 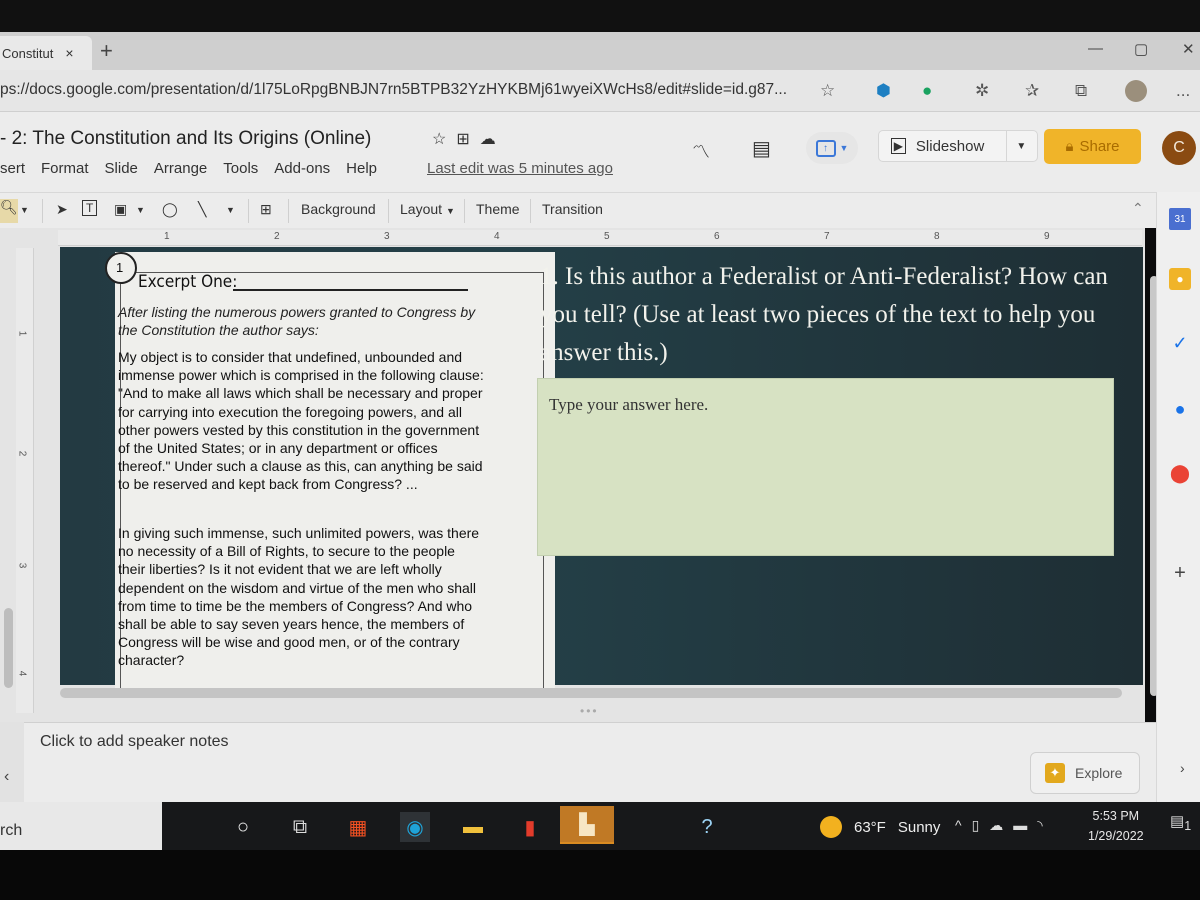 I want to click on browser-tab-strip: Constitut × + — ▢ ✕, so click(x=600, y=51).